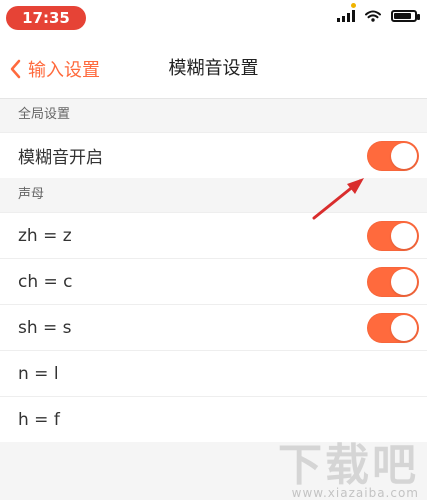 Image resolution: width=427 pixels, height=500 pixels. Describe the element at coordinates (405, 16) in the screenshot. I see `battery-icon` at that location.